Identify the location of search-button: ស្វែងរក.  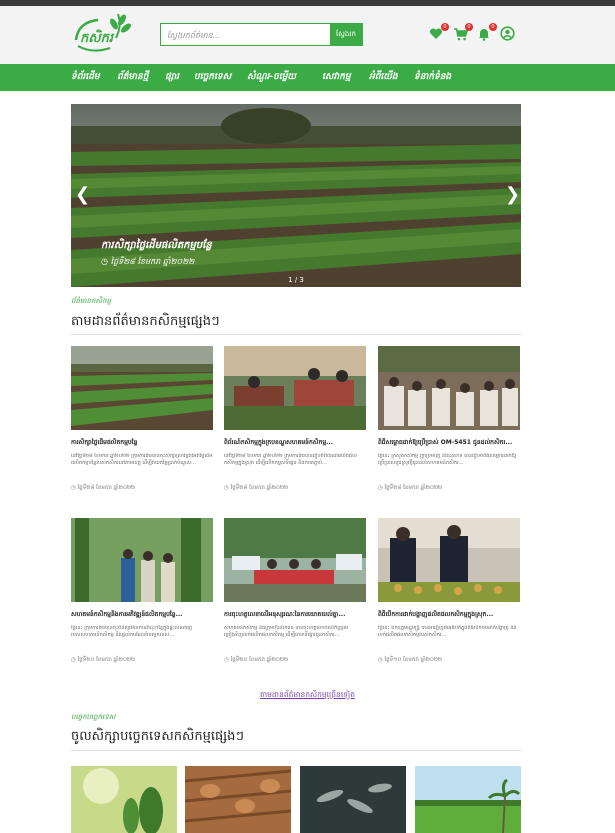
(346, 34).